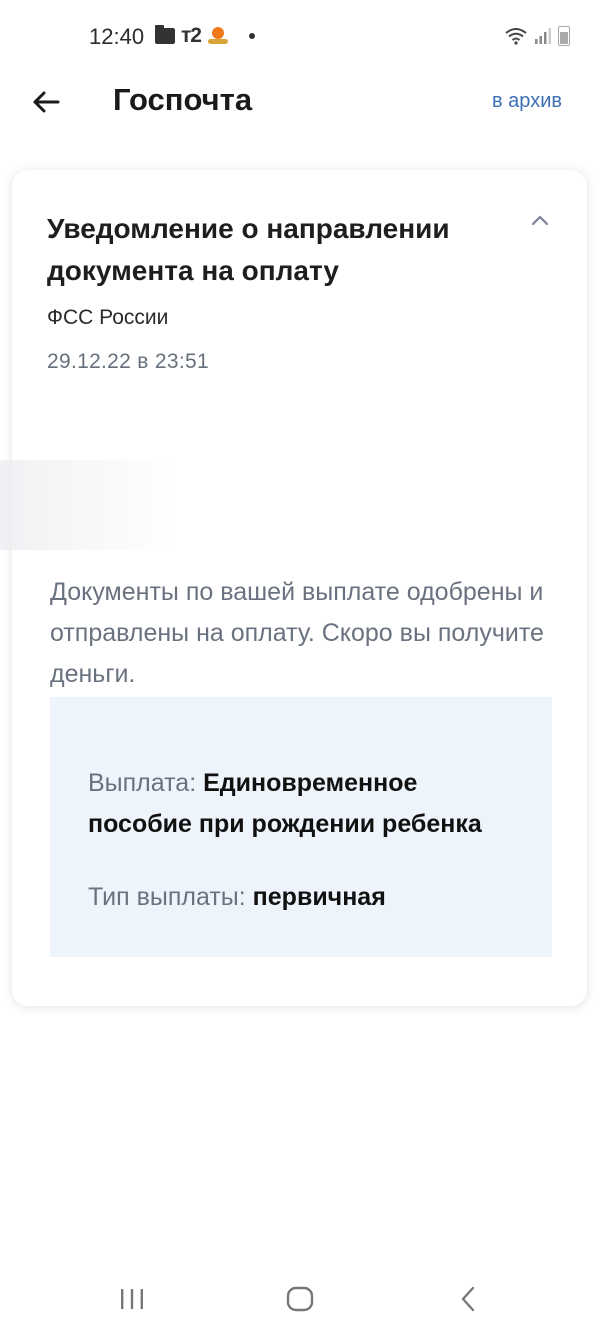  What do you see at coordinates (117, 36) in the screenshot?
I see `status-time: 12:40` at bounding box center [117, 36].